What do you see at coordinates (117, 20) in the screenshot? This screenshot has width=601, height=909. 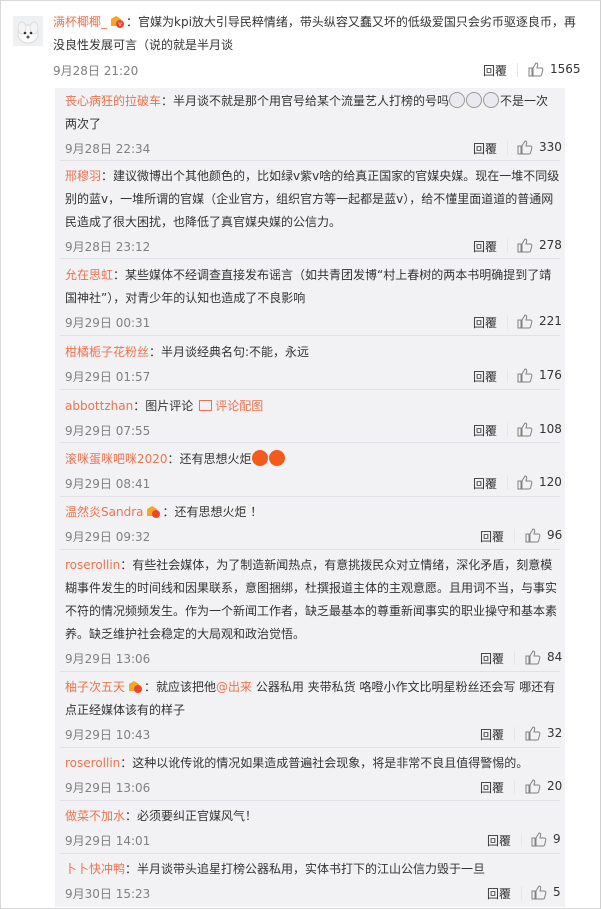 I see `verified-badge-icon: v` at bounding box center [117, 20].